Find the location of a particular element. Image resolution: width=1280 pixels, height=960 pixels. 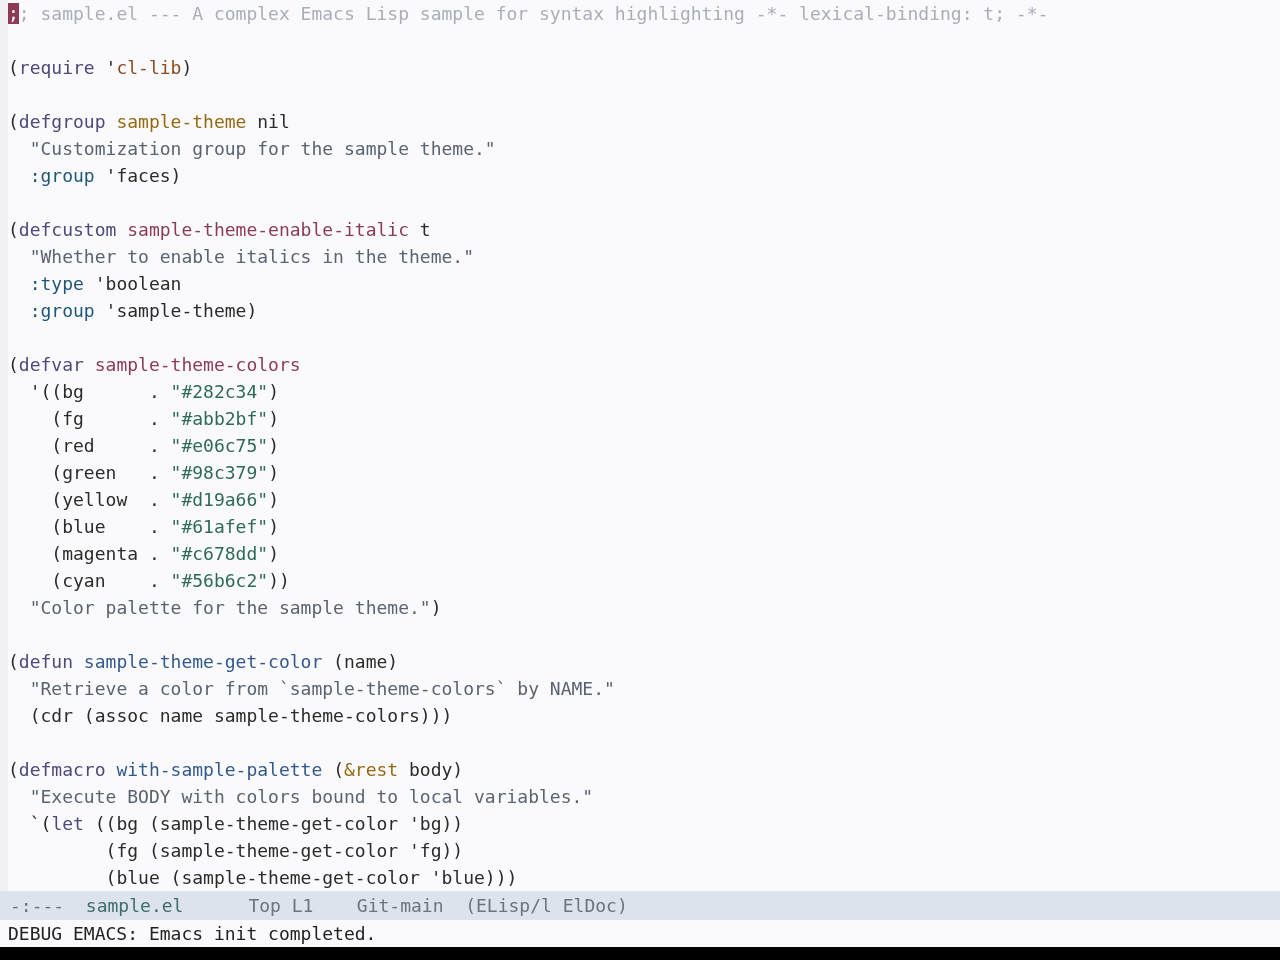

code-line: (red . "#e06c75") is located at coordinates (165, 445).